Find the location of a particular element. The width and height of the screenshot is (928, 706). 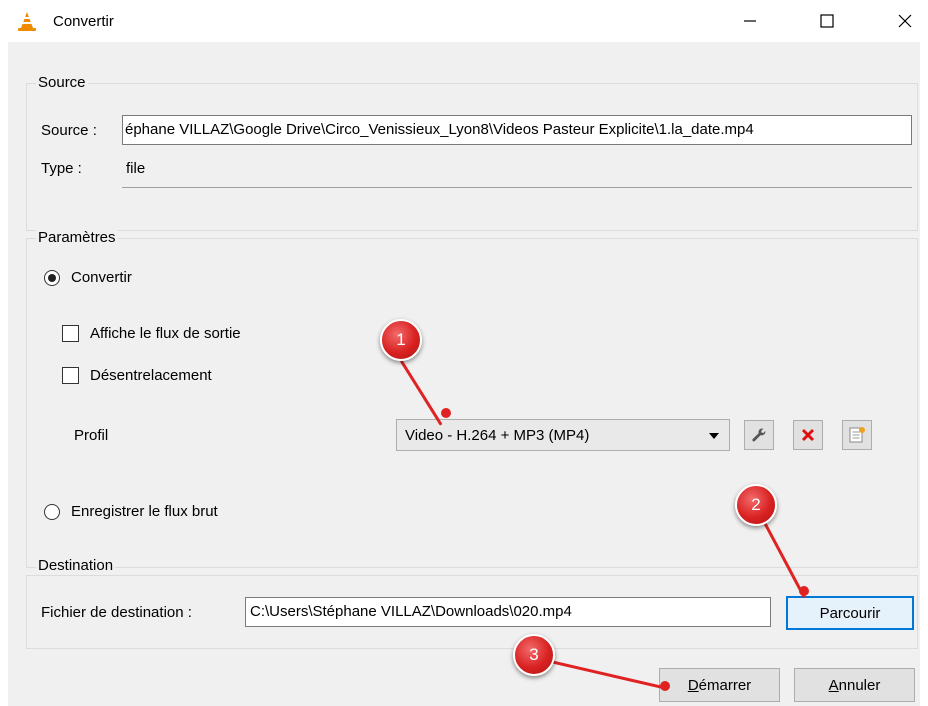

new-profile-icon is located at coordinates (857, 435).